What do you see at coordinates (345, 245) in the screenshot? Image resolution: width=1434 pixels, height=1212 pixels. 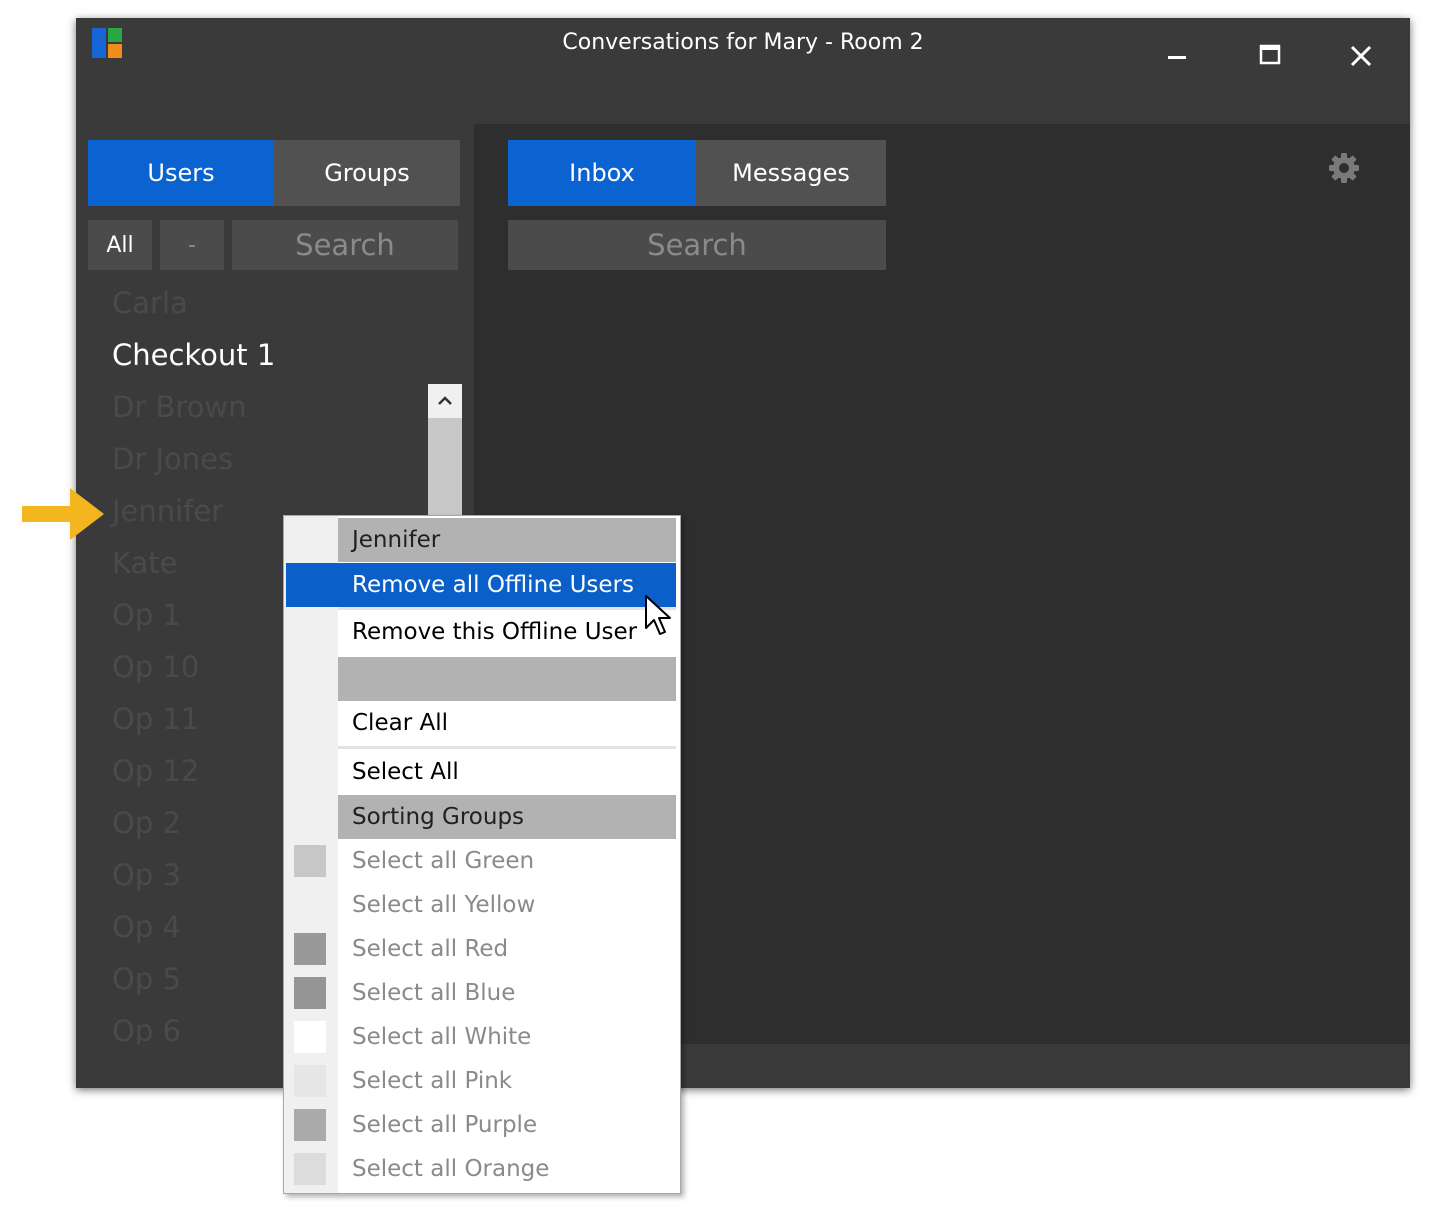 I see `users-search-input: Search` at bounding box center [345, 245].